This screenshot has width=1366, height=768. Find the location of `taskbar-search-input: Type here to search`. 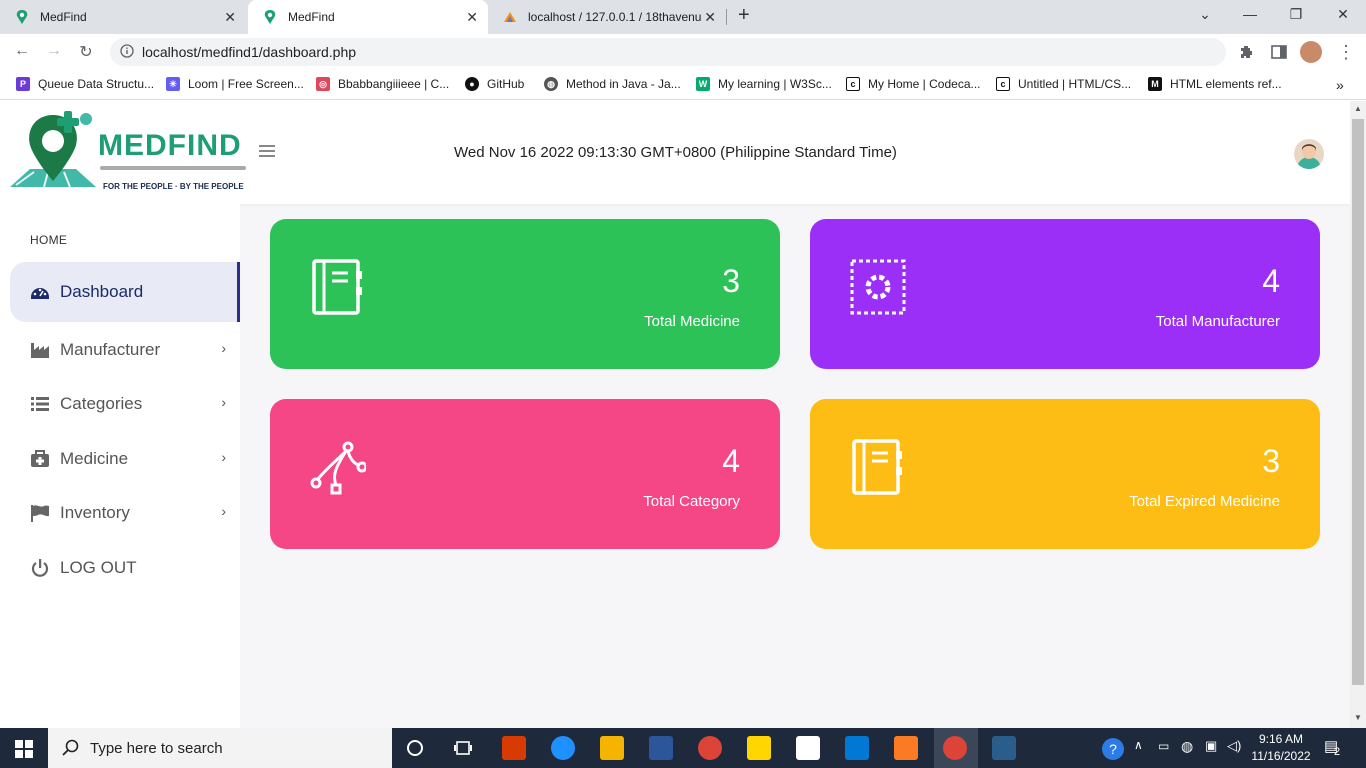

taskbar-search-input: Type here to search is located at coordinates (220, 748).